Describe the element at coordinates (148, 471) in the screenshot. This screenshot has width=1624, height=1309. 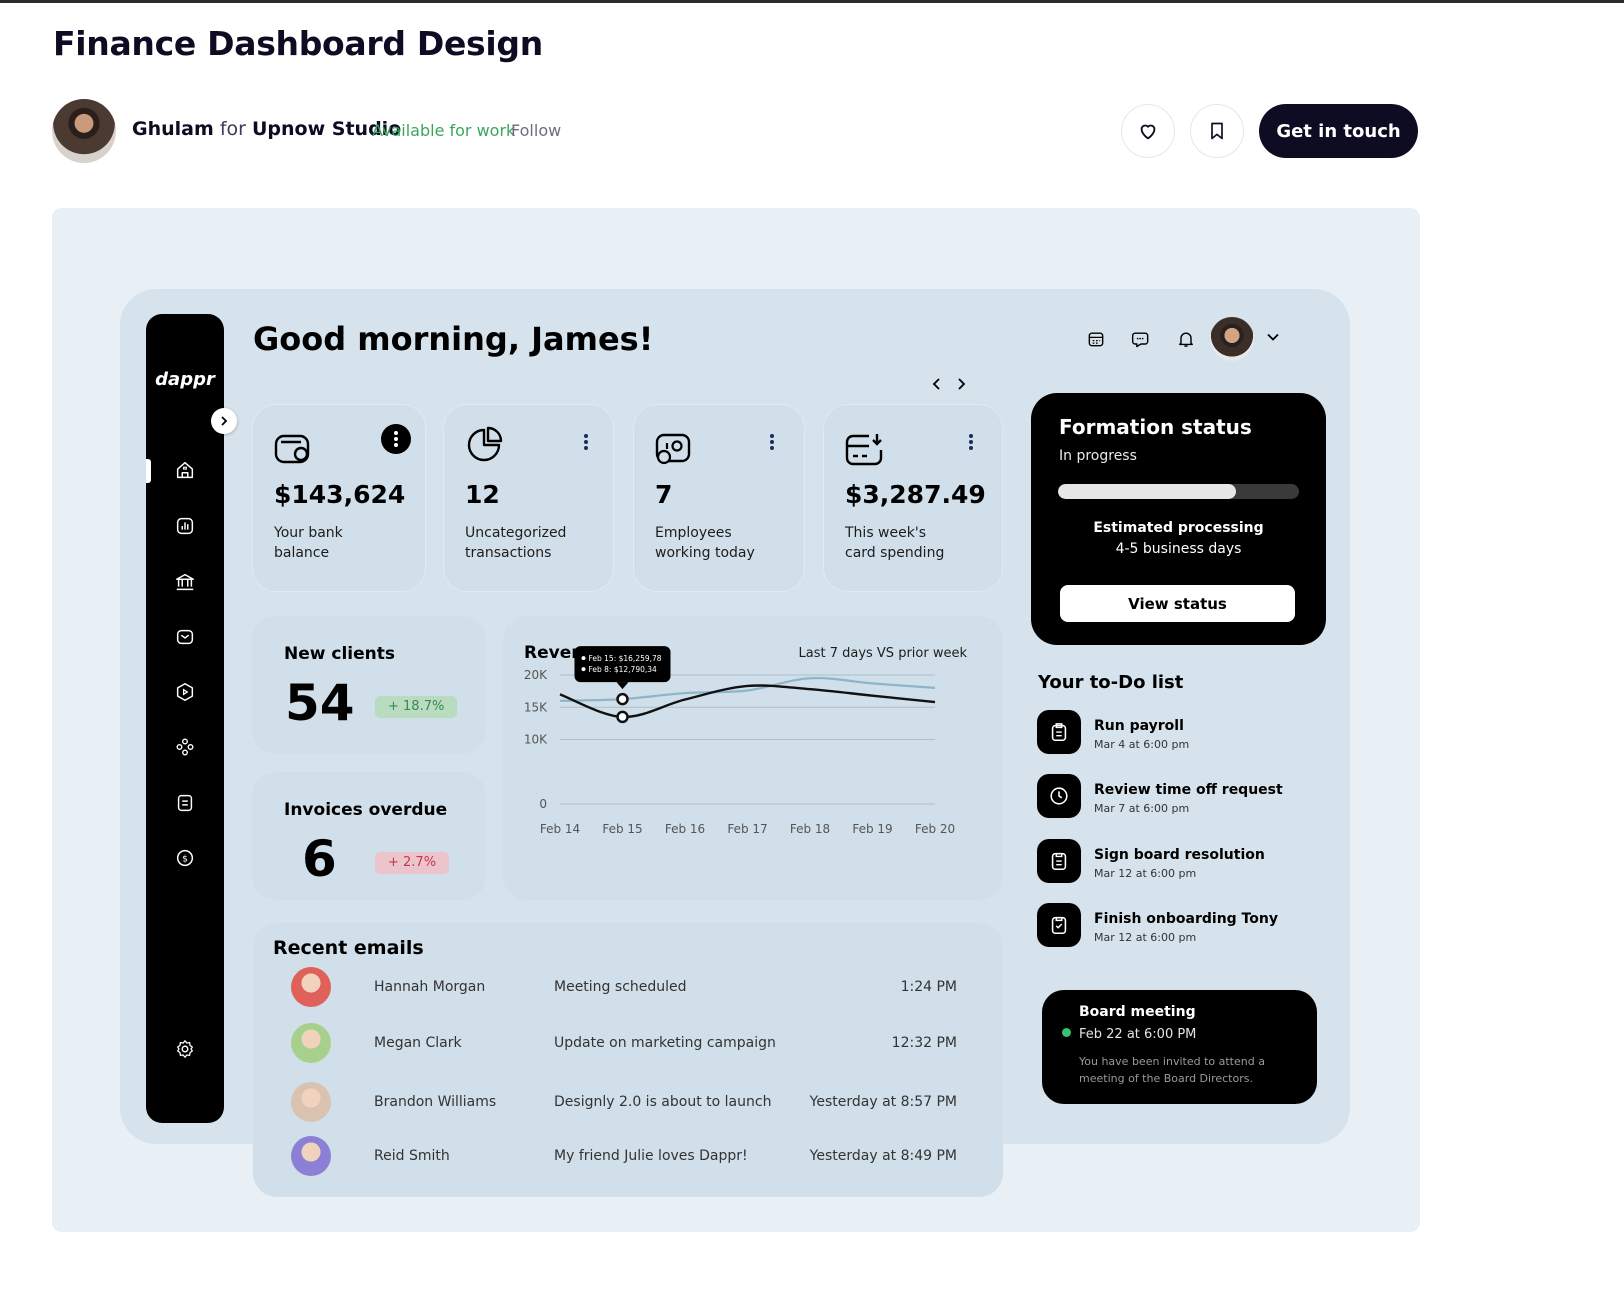
I see `nav-active-indicator` at that location.